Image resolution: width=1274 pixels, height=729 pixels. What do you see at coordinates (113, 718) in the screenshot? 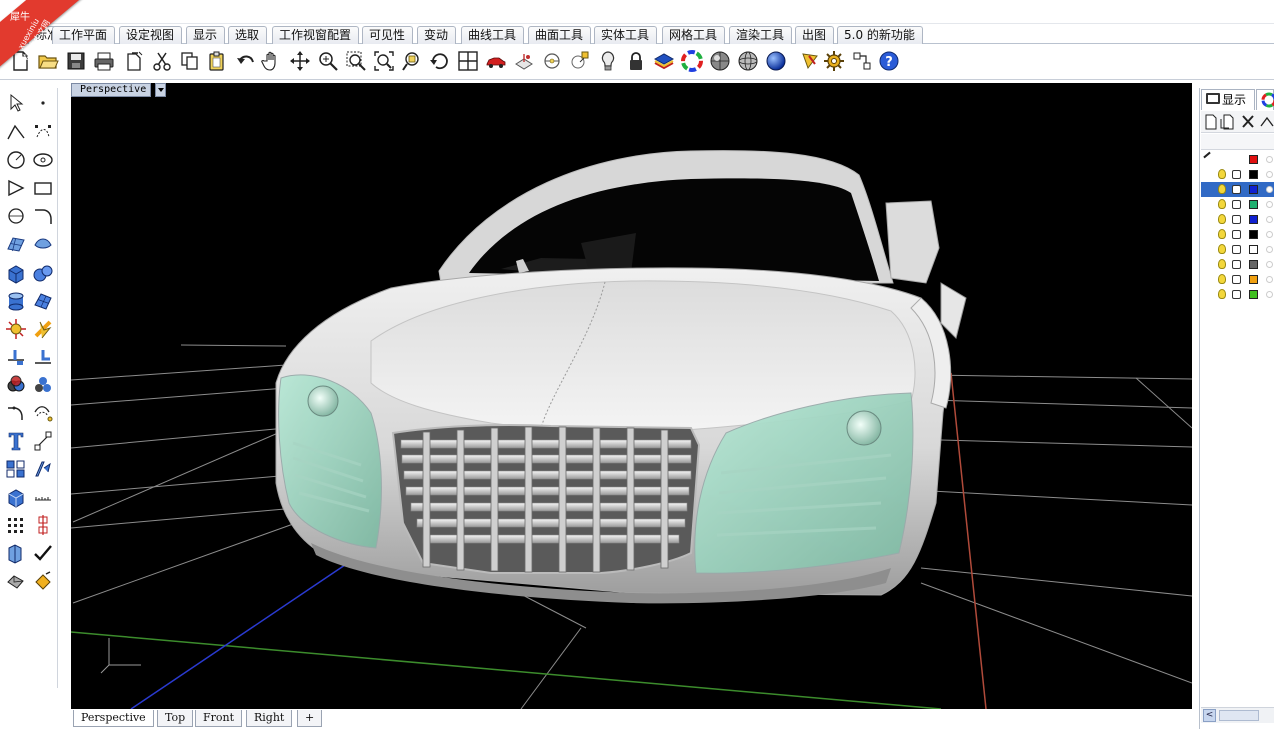
I see `vtab-perspective: Perspective` at bounding box center [113, 718].